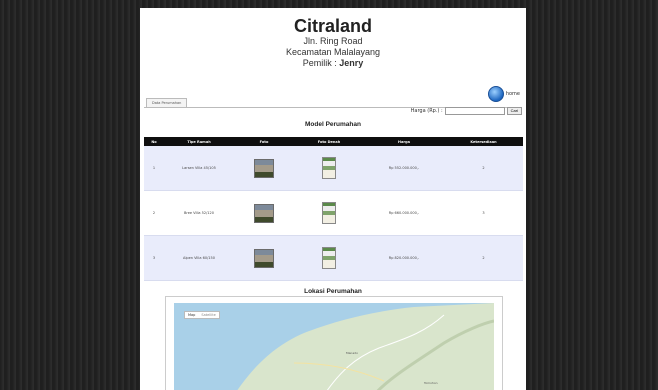 Image resolution: width=658 pixels, height=390 pixels. What do you see at coordinates (199, 168) in the screenshot?
I see `cell-tipe: Larsen Villa 45/105` at bounding box center [199, 168].